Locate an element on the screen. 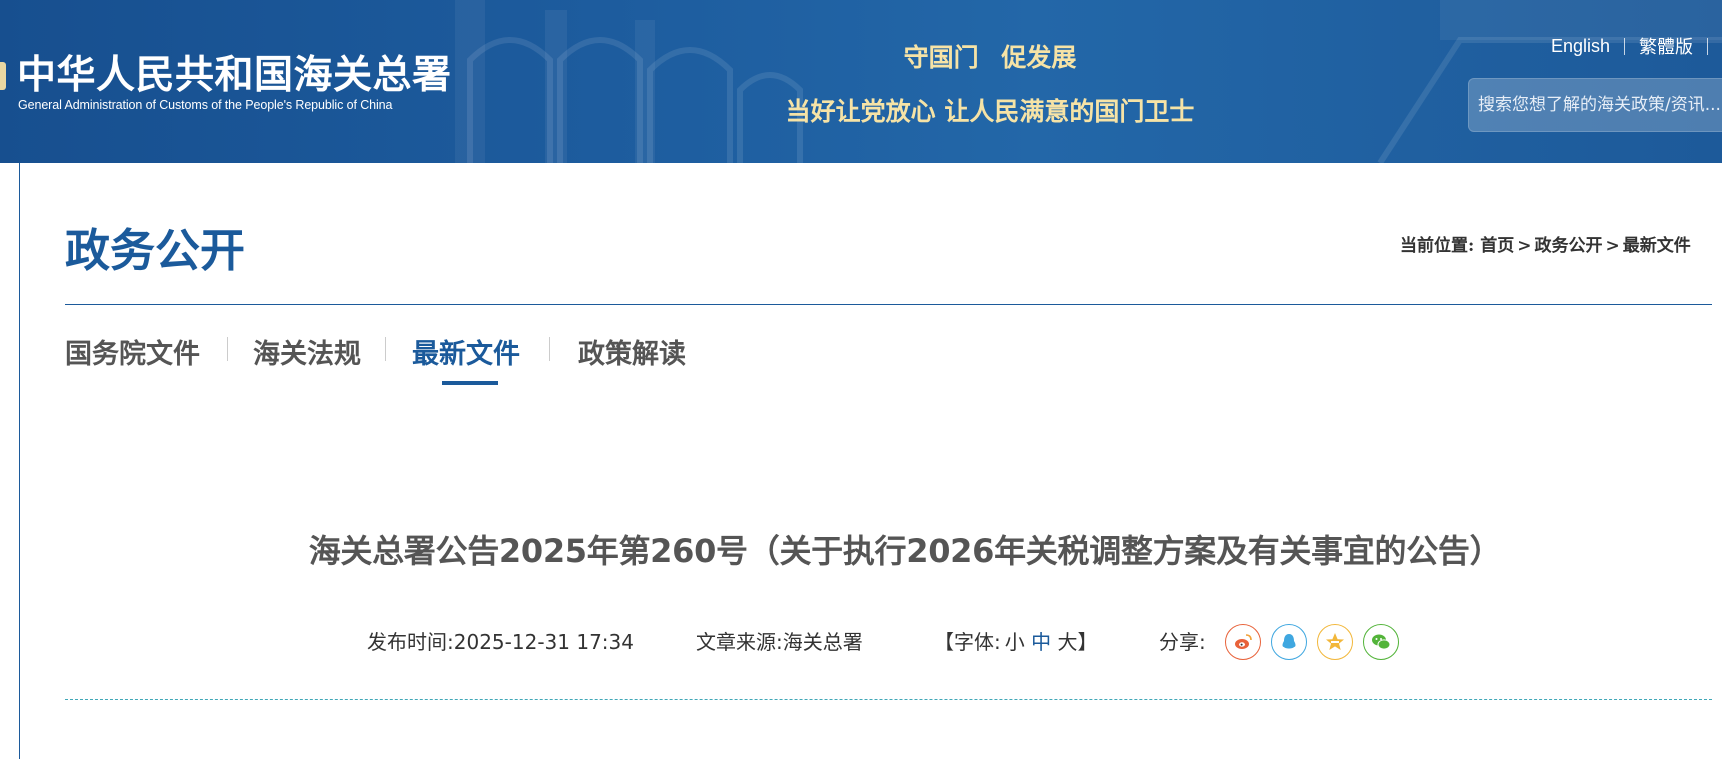 This screenshot has width=1722, height=759. slogan-line-2: 当好让党放心 让人民满意的国门卫士 is located at coordinates (990, 111).